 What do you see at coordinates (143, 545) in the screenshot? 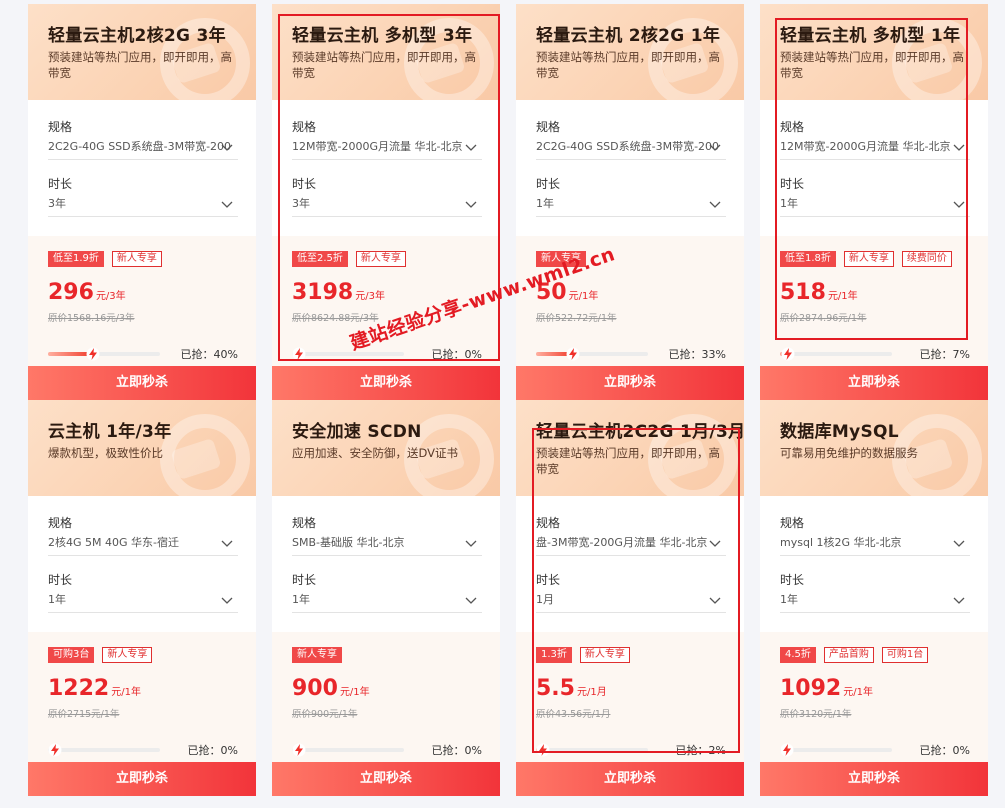
I see `spec-select: 2核4G 5M 40G 华东-宿迁` at bounding box center [143, 545].